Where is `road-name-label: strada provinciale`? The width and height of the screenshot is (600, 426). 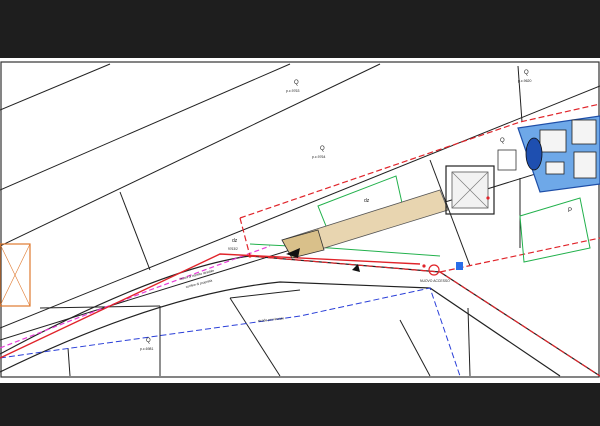
road-name-label: strada provinciale is located at coordinates (271, 319).